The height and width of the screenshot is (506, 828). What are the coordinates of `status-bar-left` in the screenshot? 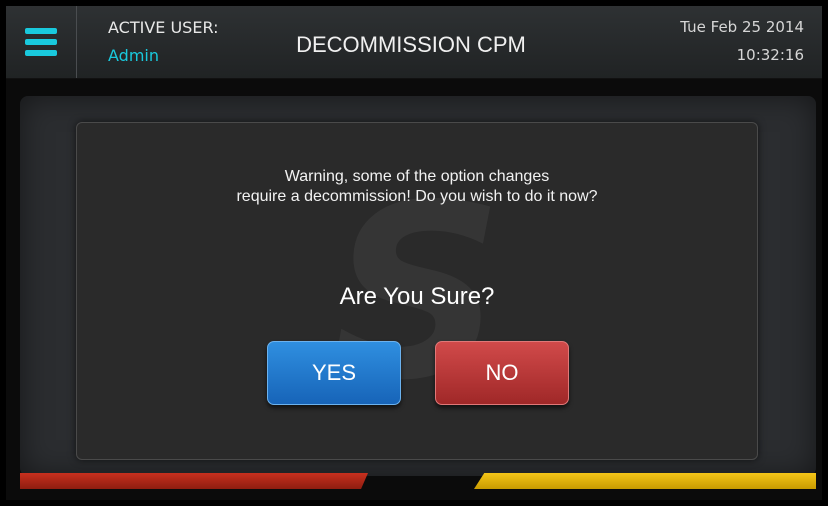 It's located at (194, 481).